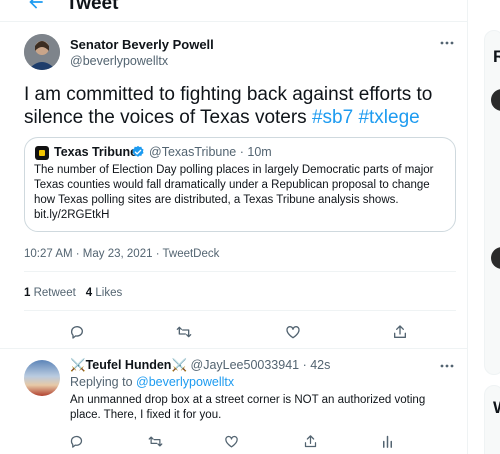 The image size is (500, 454). I want to click on reply-header: ⚔️Teufel Hunden⚔️ @JayLee50033941 · 42s, so click(200, 365).